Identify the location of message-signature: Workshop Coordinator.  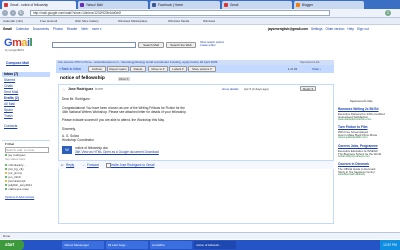
(78, 140).